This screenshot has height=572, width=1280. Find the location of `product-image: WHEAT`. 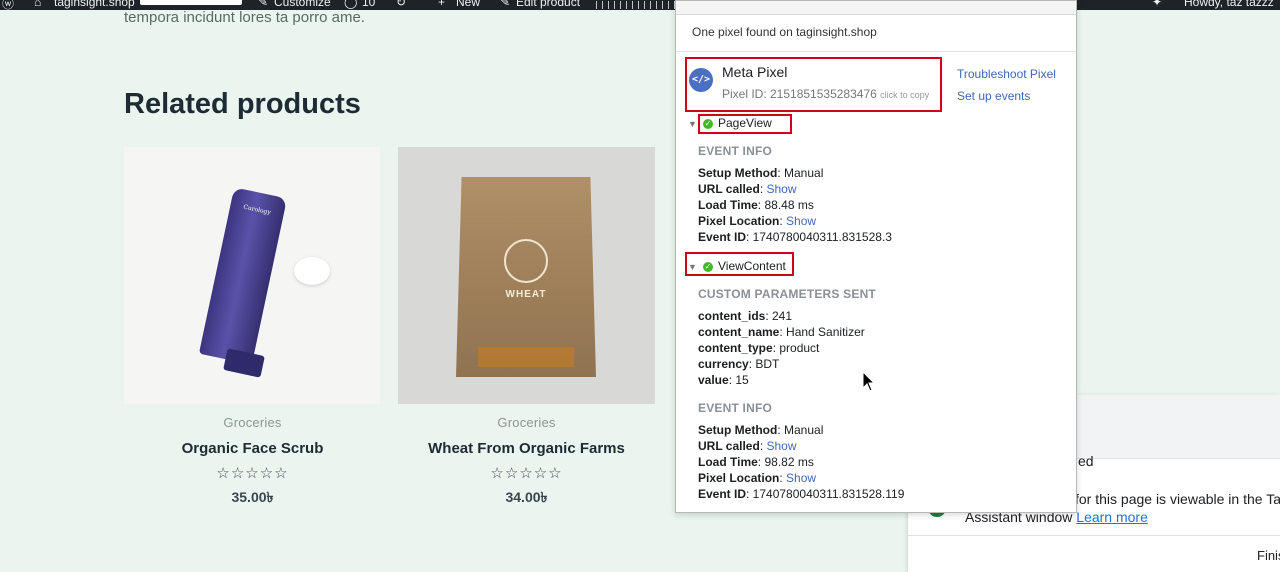

product-image: WHEAT is located at coordinates (526, 275).